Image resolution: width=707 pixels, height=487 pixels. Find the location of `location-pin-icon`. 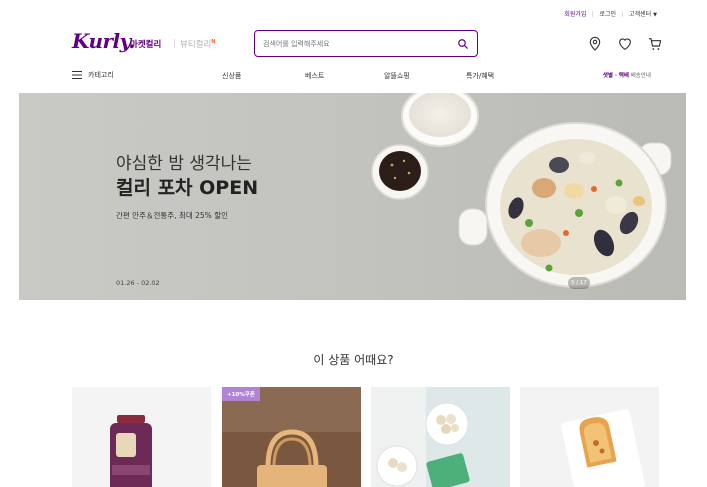

location-pin-icon is located at coordinates (595, 44).